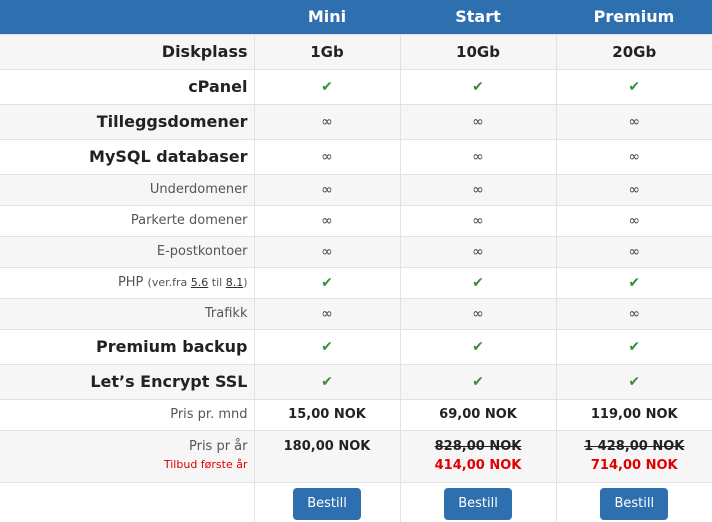 Image resolution: width=712 pixels, height=522 pixels. I want to click on feature-label: Let’s Encrypt SSL, so click(127, 381).